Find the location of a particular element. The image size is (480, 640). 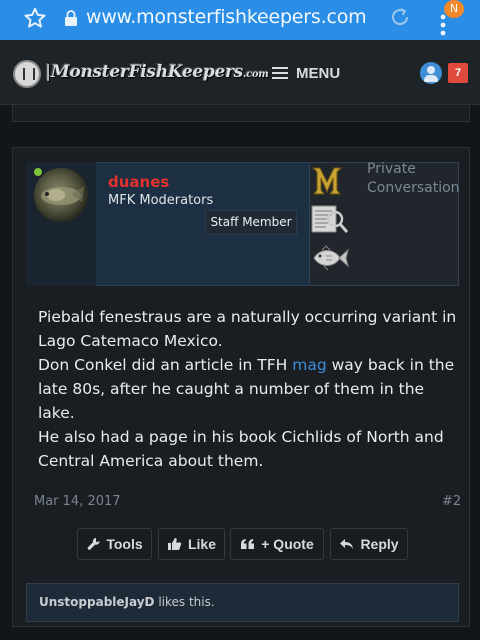

more-menu-icon is located at coordinates (443, 25).